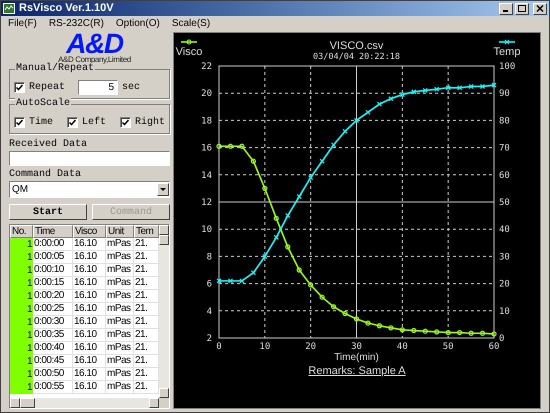 This screenshot has height=413, width=550. What do you see at coordinates (206, 121) in the screenshot?
I see `axis-tick-label: 18` at bounding box center [206, 121].